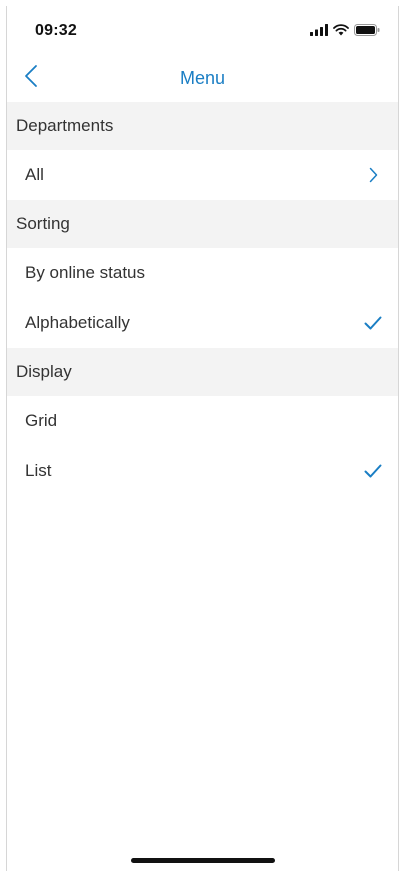 The width and height of the screenshot is (405, 877). What do you see at coordinates (202, 273) in the screenshot?
I see `sort-by-online-status-row: By online status` at bounding box center [202, 273].